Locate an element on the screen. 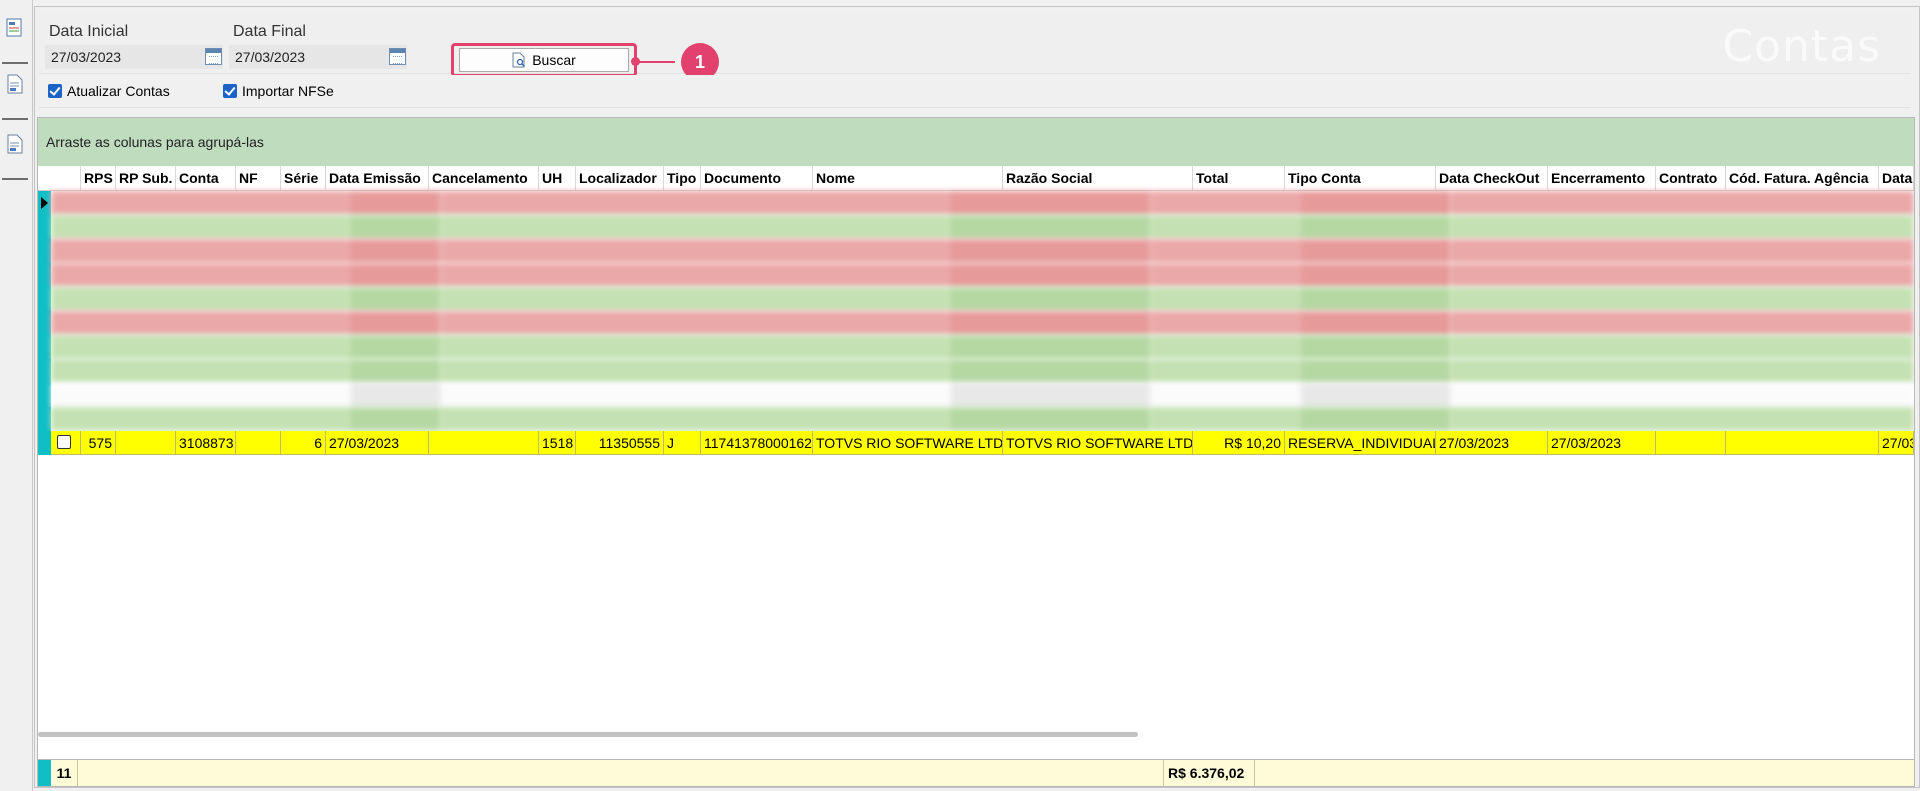 The height and width of the screenshot is (791, 1920). col-select is located at coordinates (66, 178).